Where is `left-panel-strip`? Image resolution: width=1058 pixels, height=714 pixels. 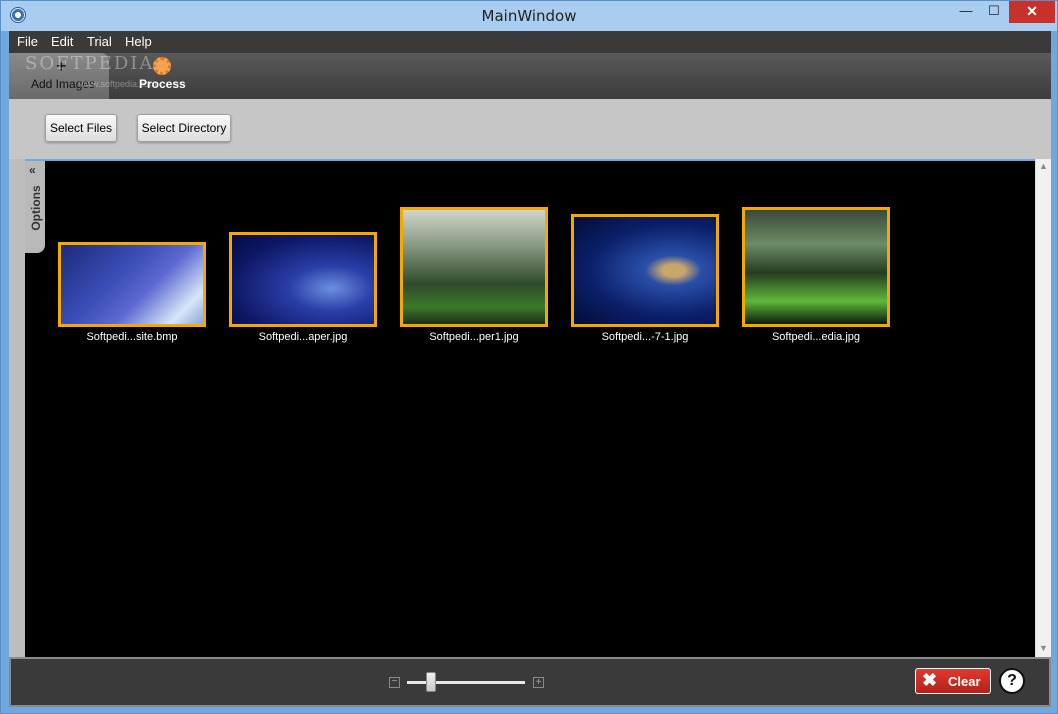
left-panel-strip is located at coordinates (17, 408).